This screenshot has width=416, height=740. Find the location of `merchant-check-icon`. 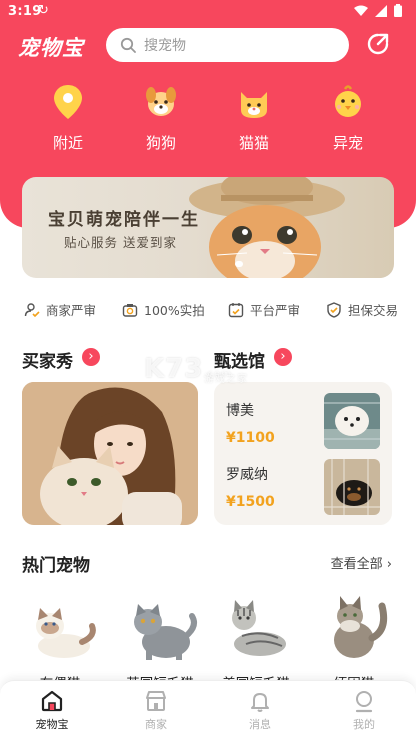

merchant-check-icon is located at coordinates (32, 309).